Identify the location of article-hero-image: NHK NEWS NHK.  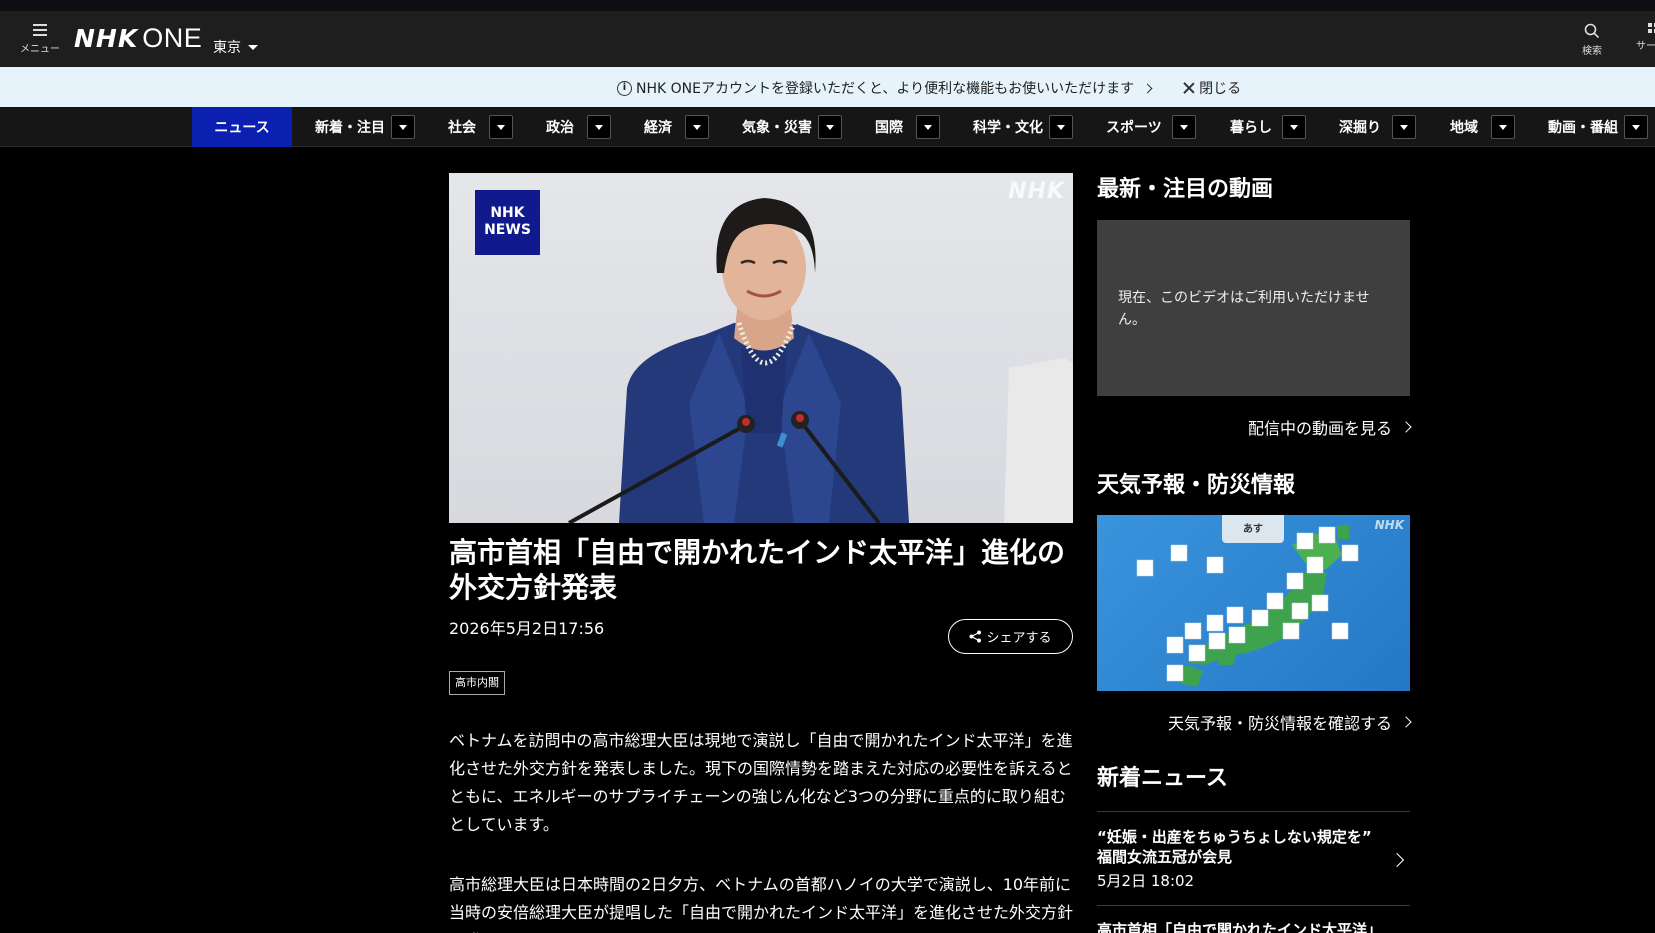
(761, 348).